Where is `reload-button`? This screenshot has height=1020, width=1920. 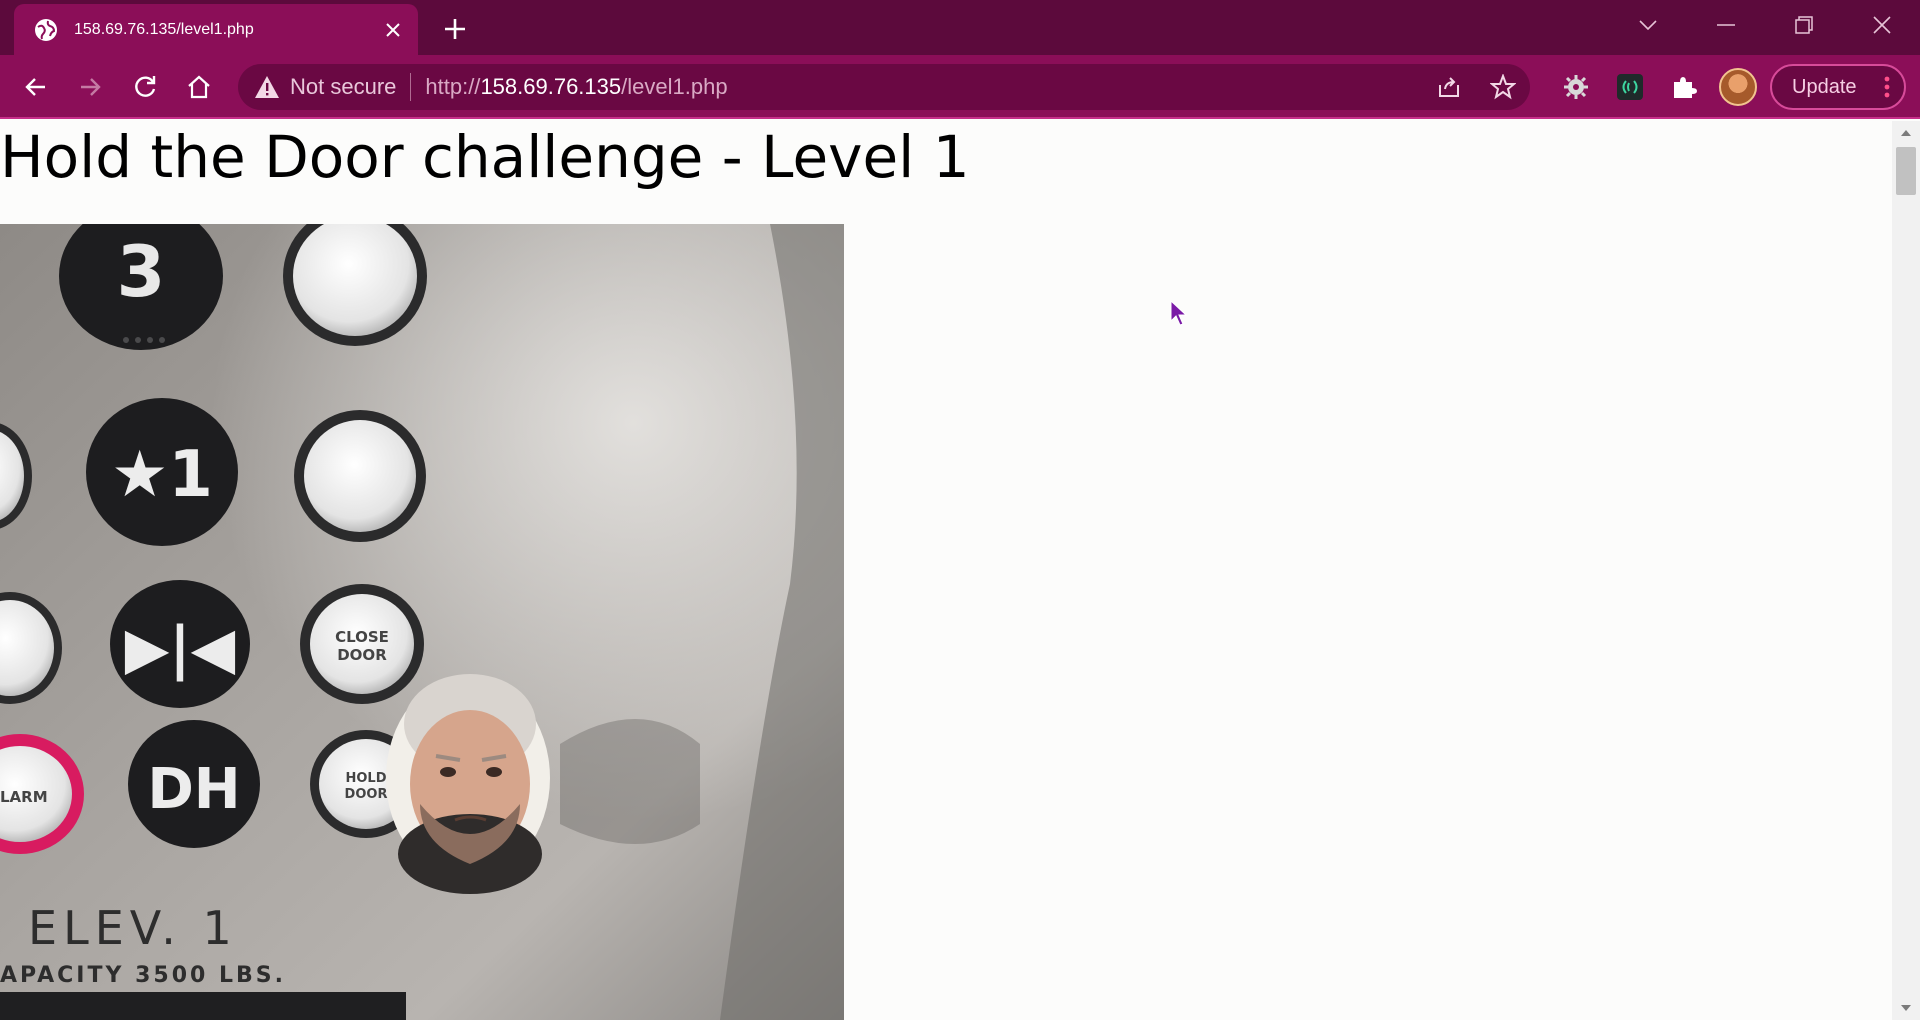
reload-button is located at coordinates (145, 87).